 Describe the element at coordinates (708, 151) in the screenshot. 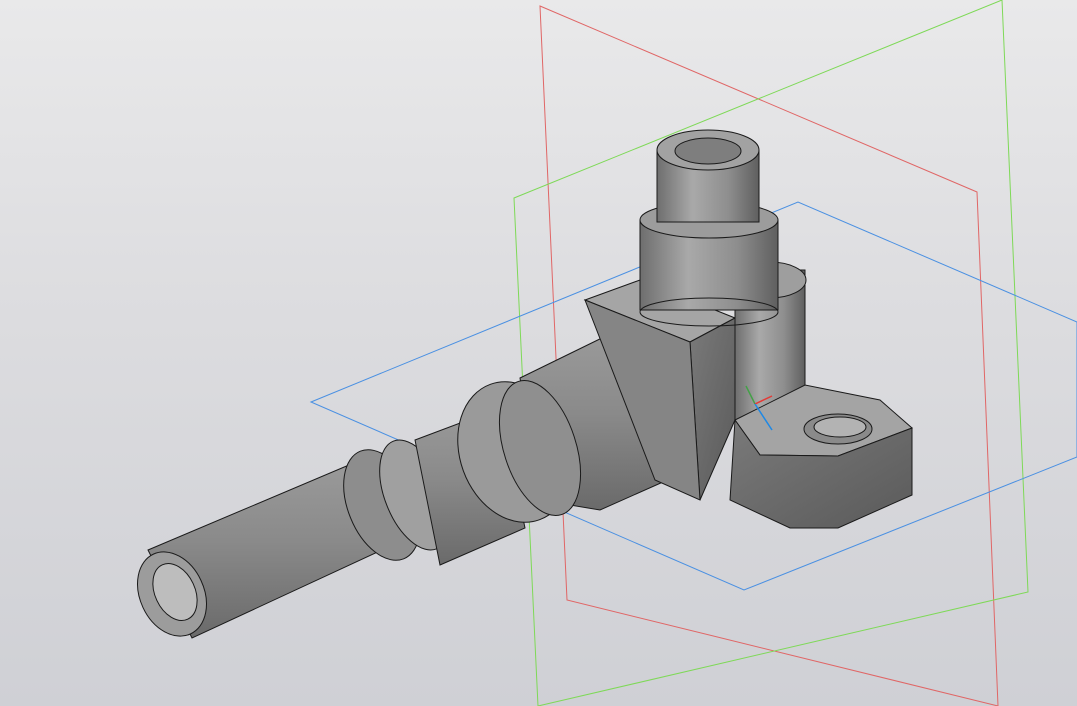

I see `top-tube-bore` at that location.